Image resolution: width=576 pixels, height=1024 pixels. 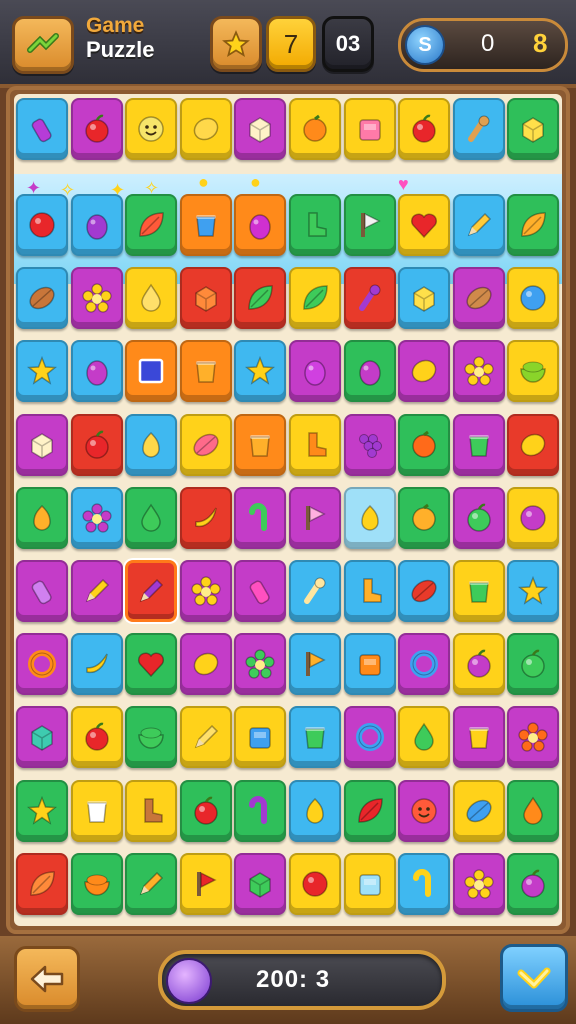 I want to click on menu-button, so click(x=43, y=45).